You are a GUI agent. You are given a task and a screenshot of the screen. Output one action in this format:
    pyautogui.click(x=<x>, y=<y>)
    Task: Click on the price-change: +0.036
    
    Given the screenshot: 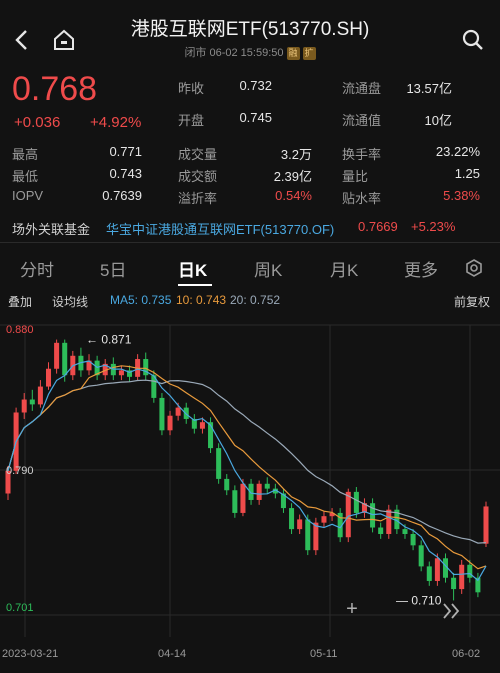 What is the action you would take?
    pyautogui.click(x=37, y=122)
    